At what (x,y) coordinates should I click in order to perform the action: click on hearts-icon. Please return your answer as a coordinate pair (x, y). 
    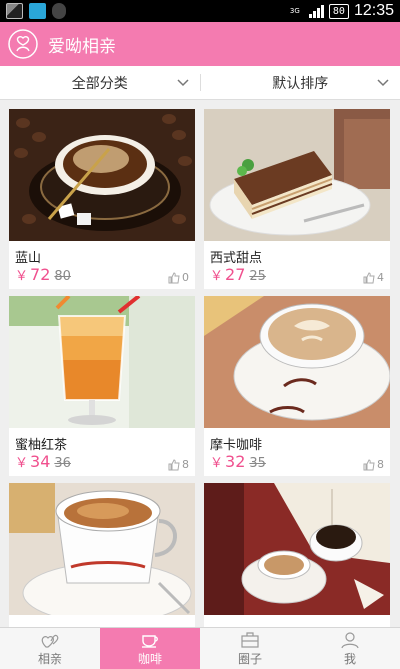
    Looking at the image, I should click on (50, 641).